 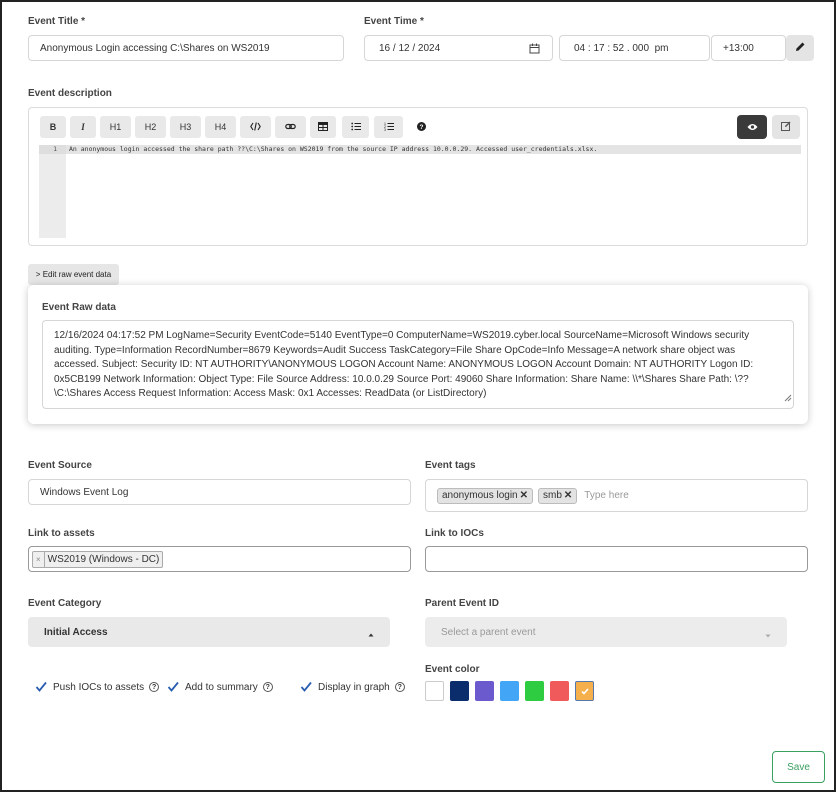 I want to click on event-title-label: Event Title *, so click(x=57, y=21).